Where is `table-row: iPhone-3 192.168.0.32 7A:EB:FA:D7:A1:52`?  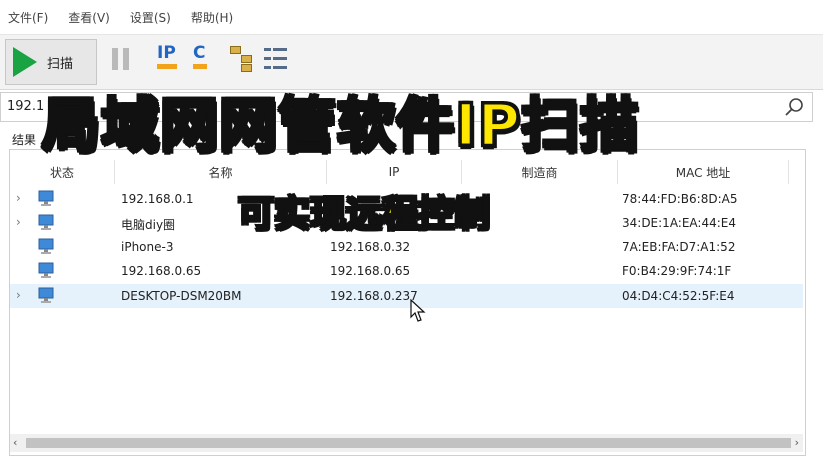 table-row: iPhone-3 192.168.0.32 7A:EB:FA:D7:A1:52 is located at coordinates (406, 247).